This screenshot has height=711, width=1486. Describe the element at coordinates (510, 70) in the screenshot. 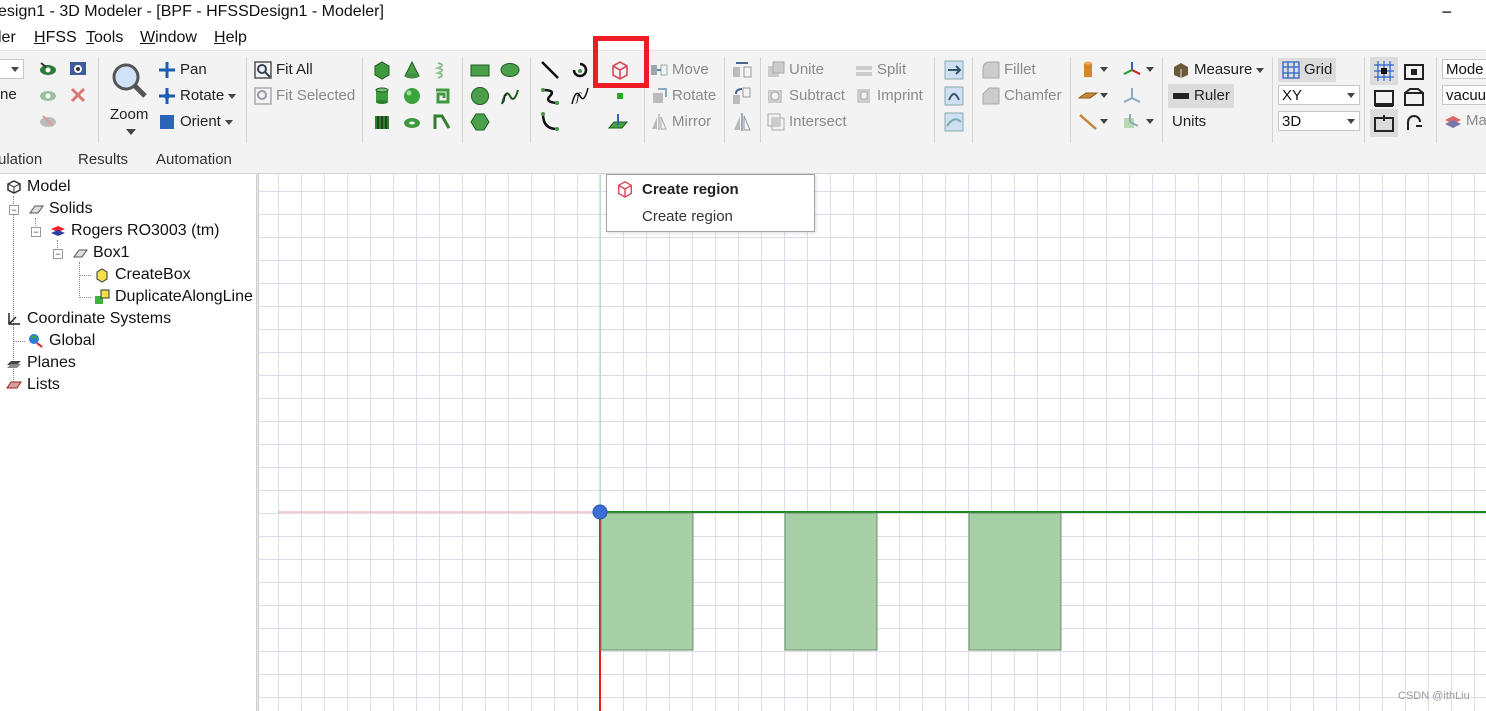

I see `ellipse-icon` at that location.